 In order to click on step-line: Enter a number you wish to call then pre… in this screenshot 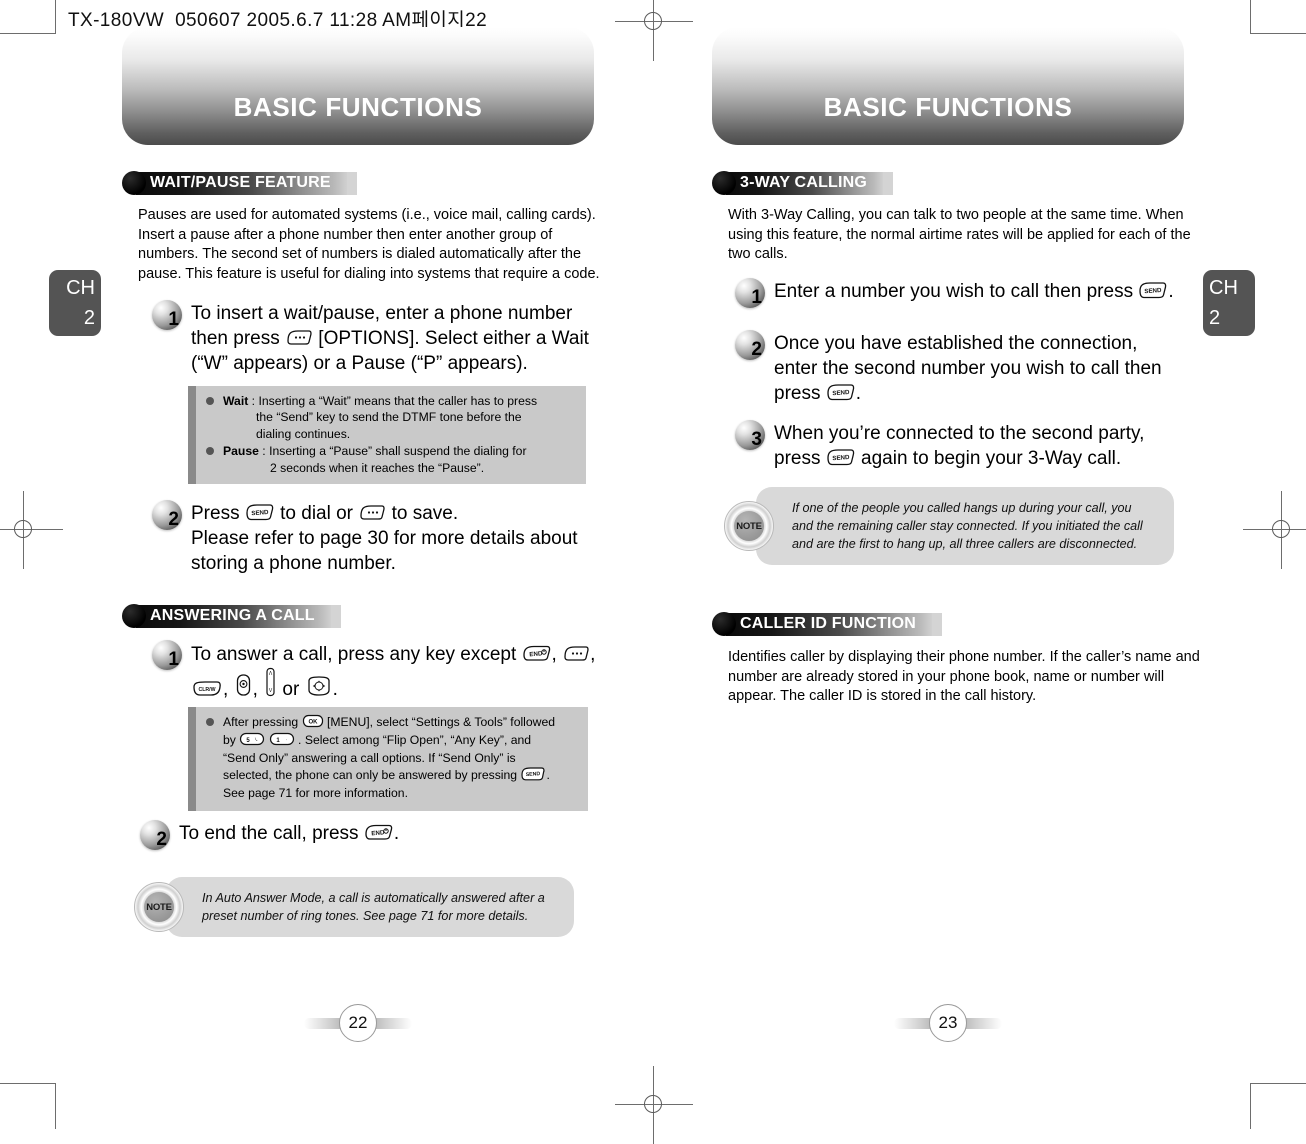, I will do `click(954, 291)`.